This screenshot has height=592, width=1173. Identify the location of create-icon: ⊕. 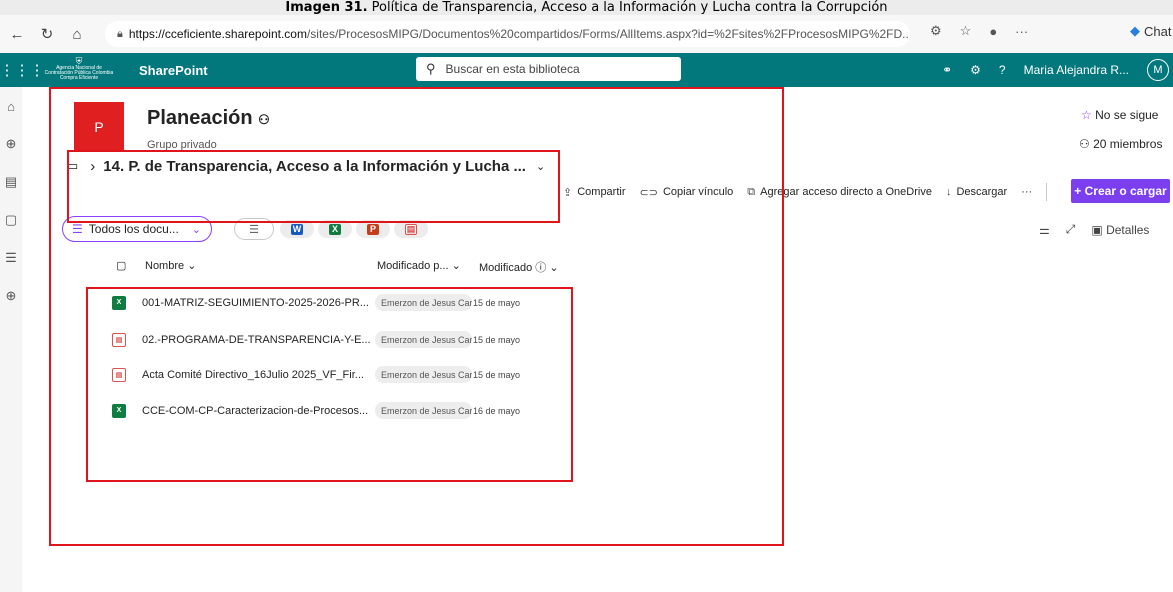
(11, 296).